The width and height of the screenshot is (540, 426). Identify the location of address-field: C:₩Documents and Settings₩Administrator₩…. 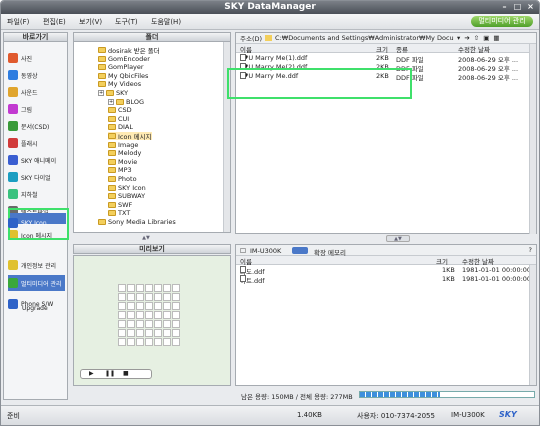
(365, 38).